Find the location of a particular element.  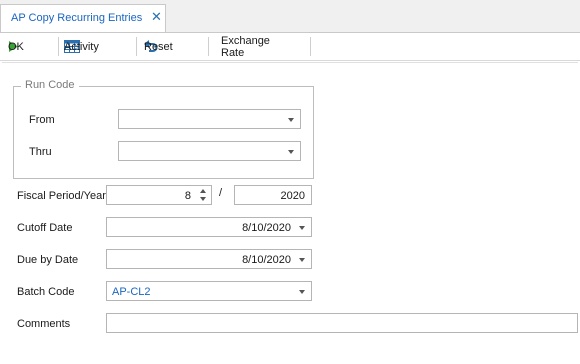

tab-ap-copy-recurring-entries: AP Copy Recurring Entries ✕ is located at coordinates (83, 18).